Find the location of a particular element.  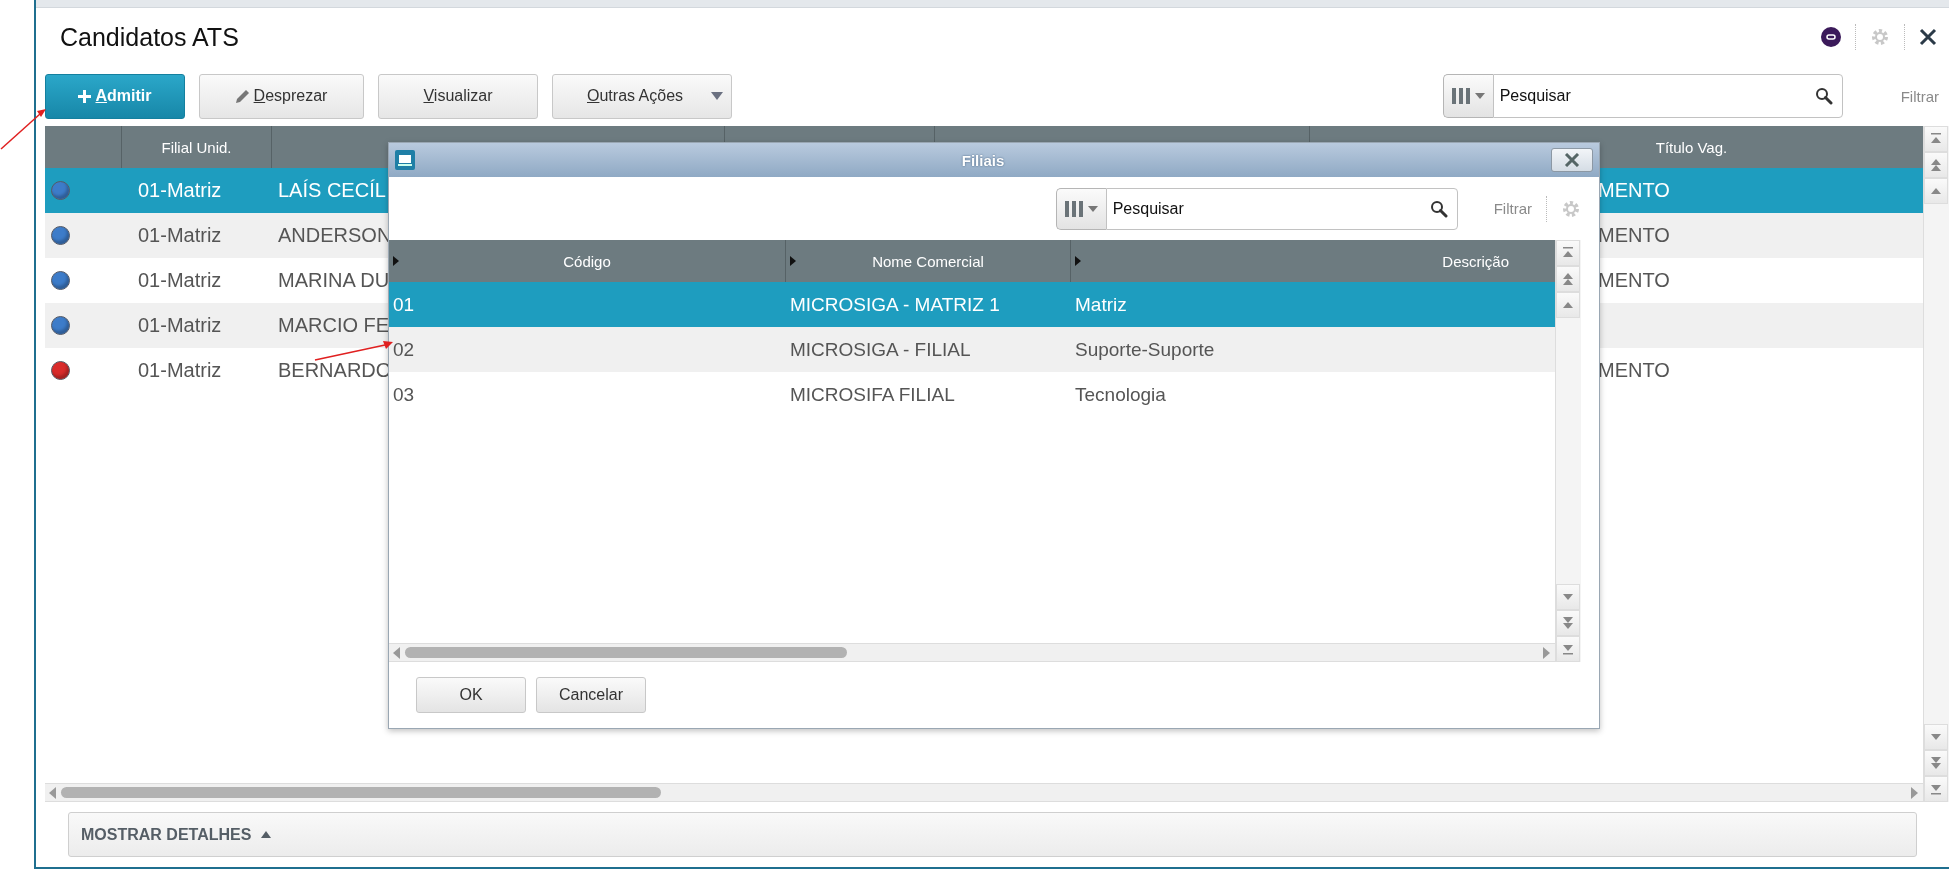

view-button: Visualizar is located at coordinates (458, 96).